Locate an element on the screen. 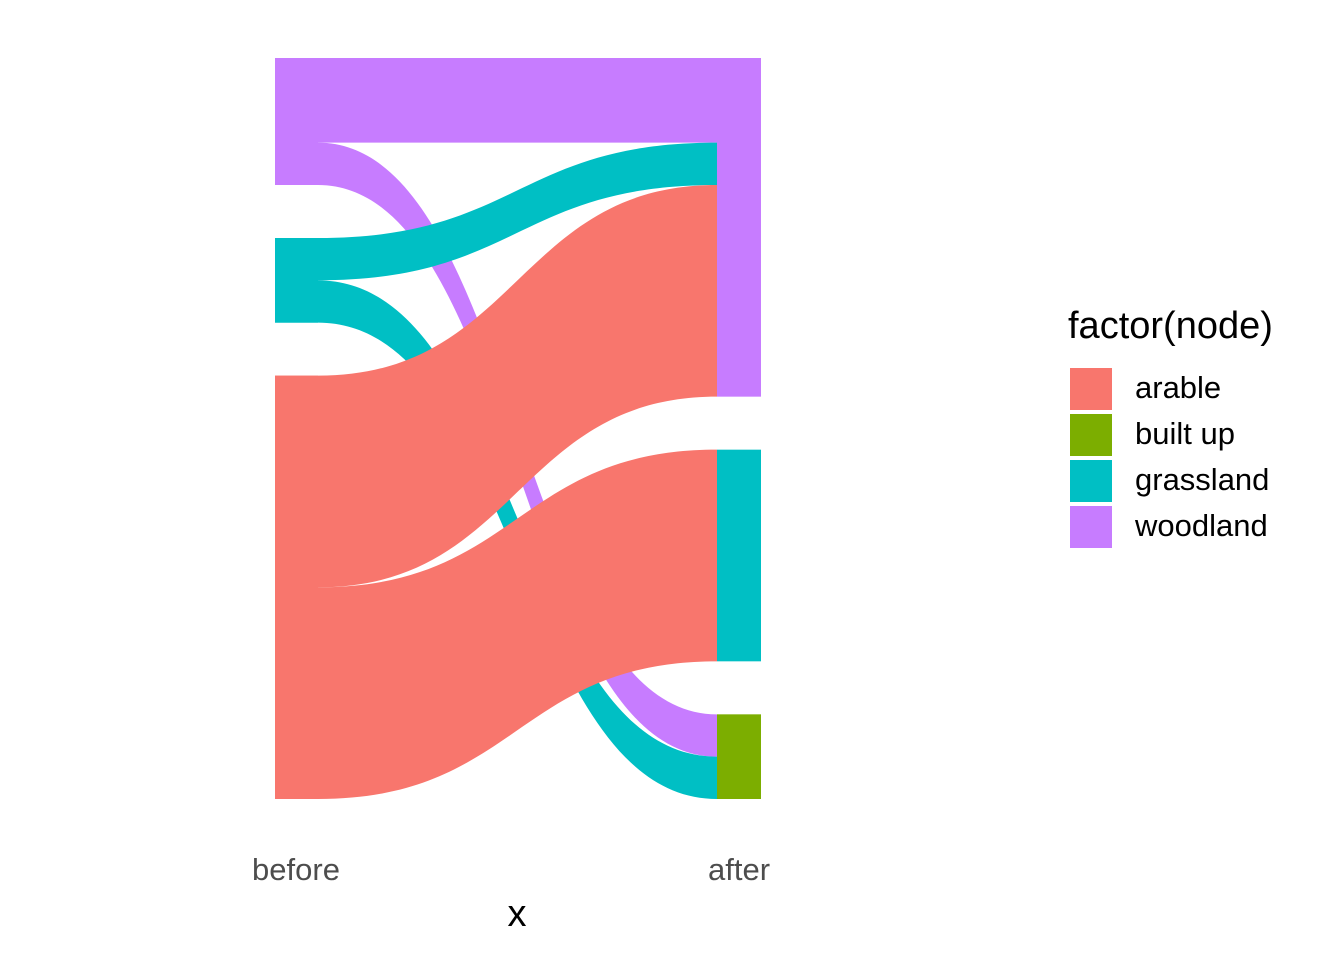 The image size is (1344, 960). node-after-grassland is located at coordinates (739, 555).